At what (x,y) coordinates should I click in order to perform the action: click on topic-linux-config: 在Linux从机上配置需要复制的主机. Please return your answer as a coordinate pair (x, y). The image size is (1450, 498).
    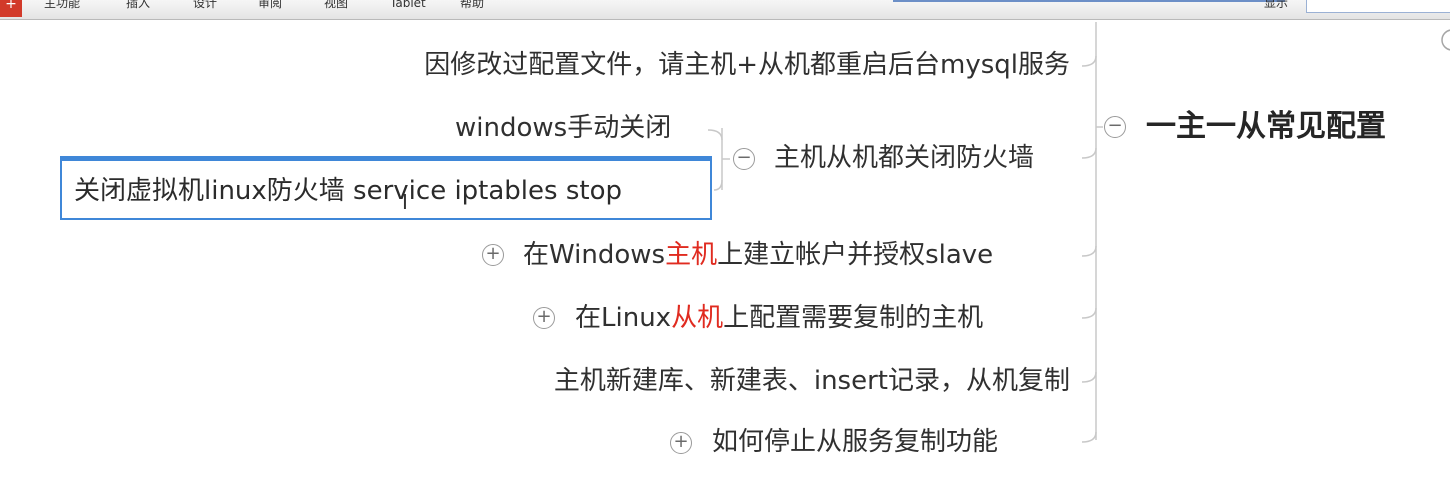
    Looking at the image, I should click on (779, 318).